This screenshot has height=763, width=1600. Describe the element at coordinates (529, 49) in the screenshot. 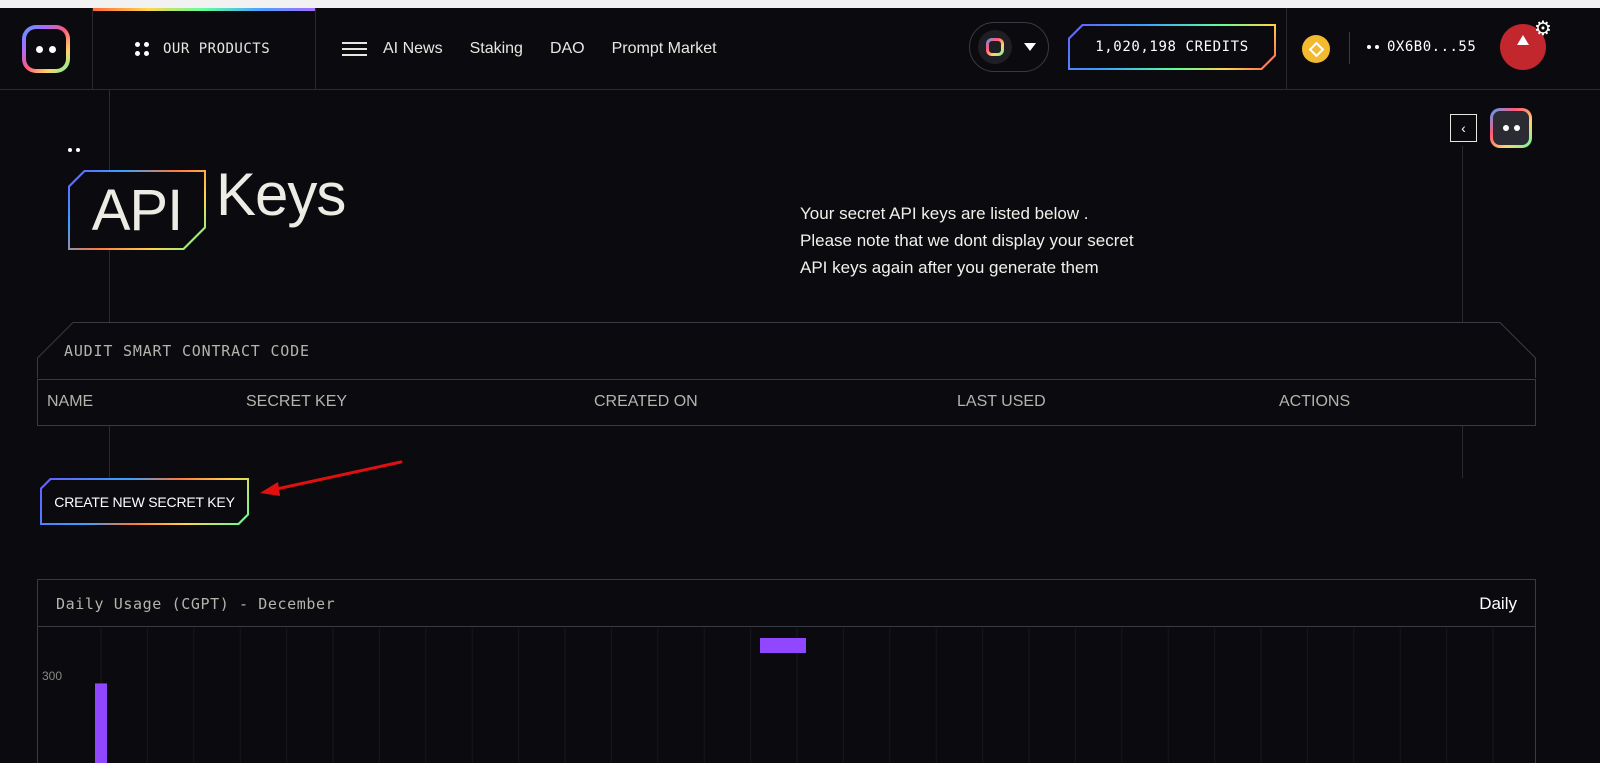

I see `main-nav: AI News Staking DAO Prompt Market` at that location.